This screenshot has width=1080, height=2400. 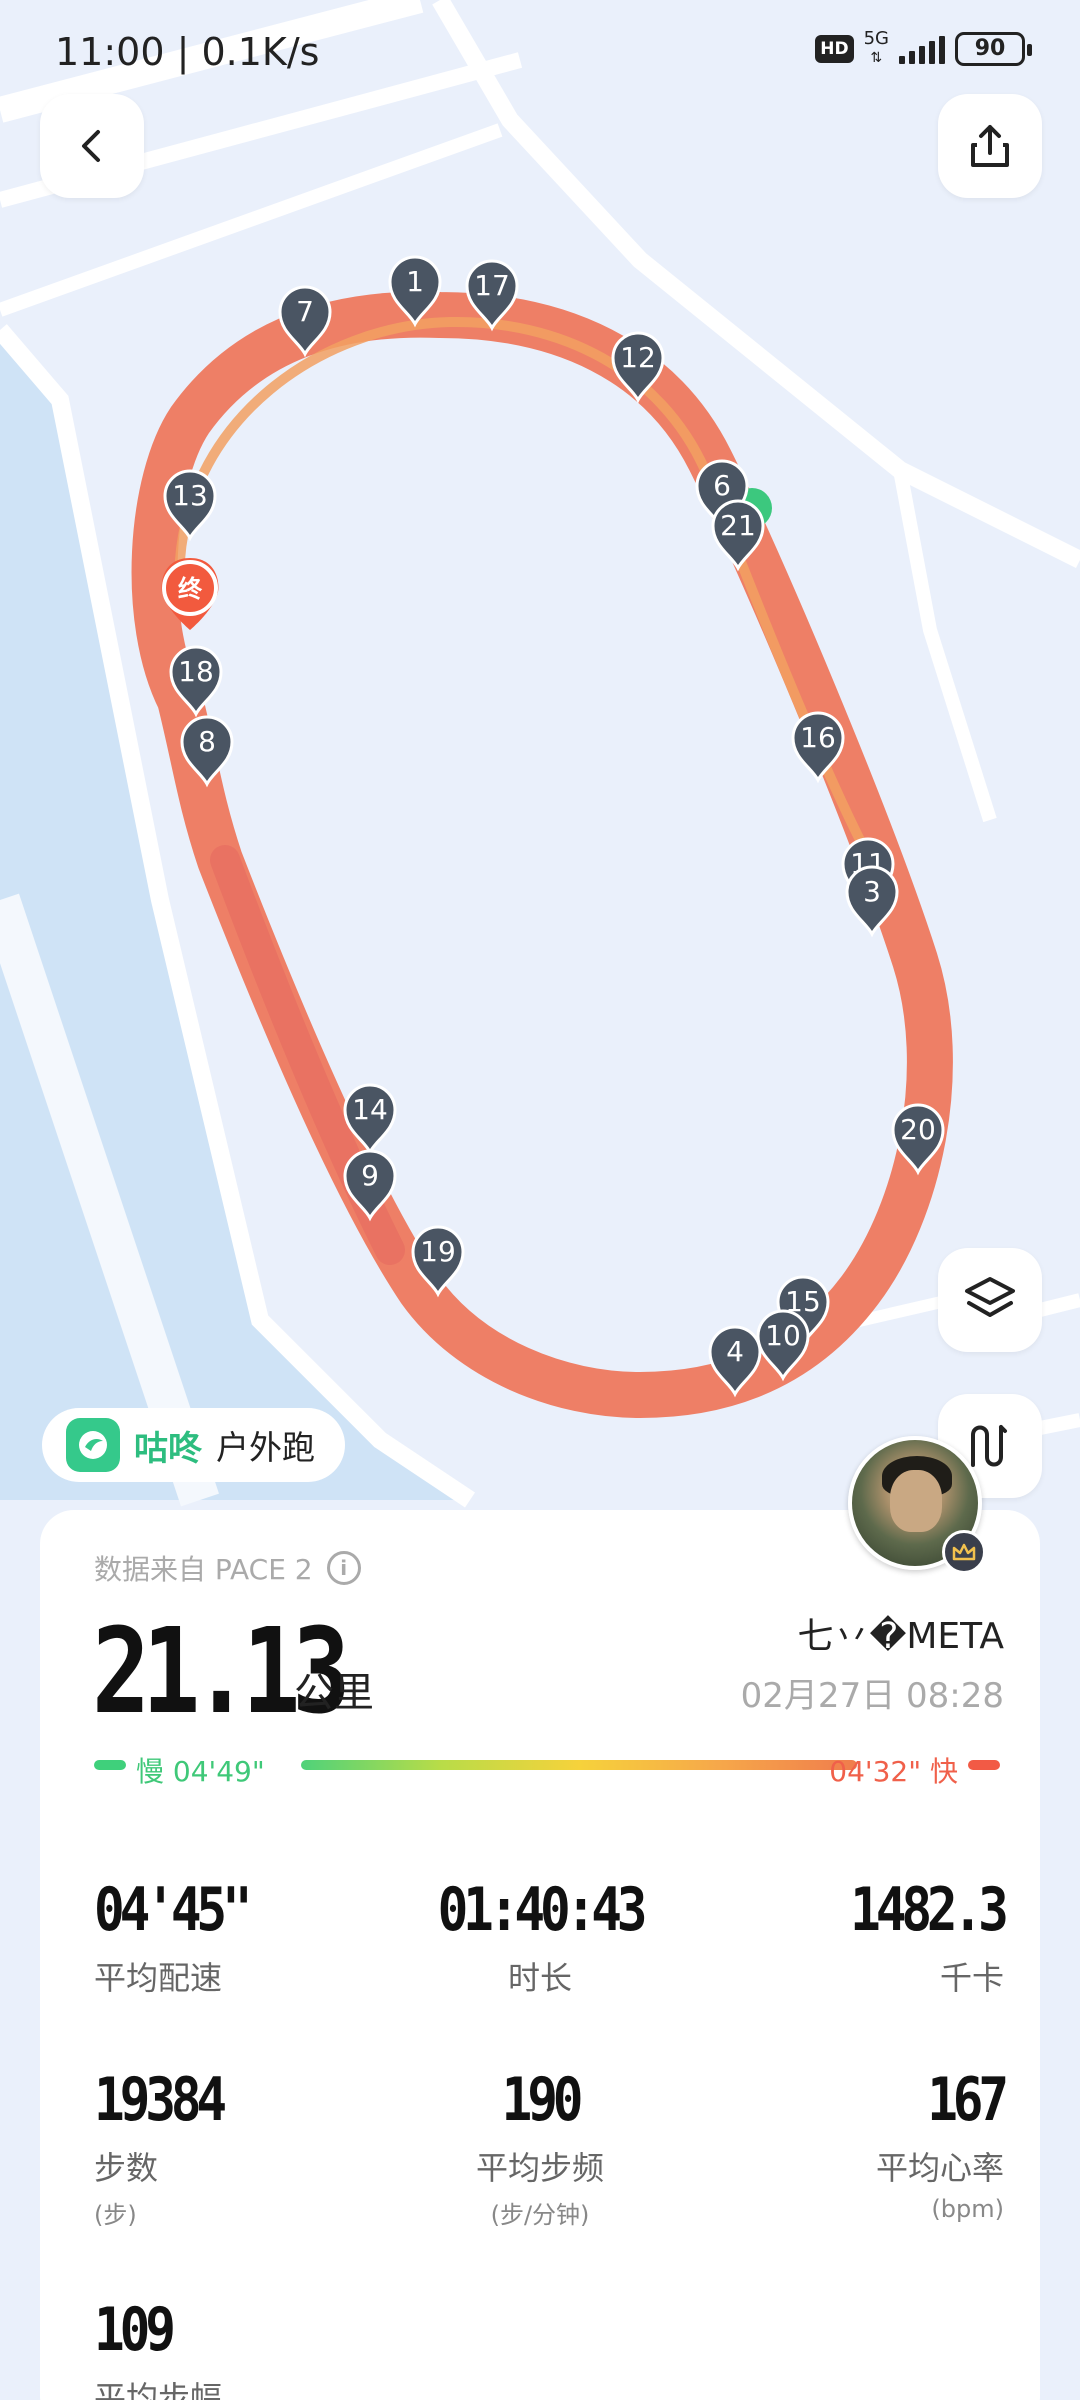 I want to click on app-name: 咕咚, so click(x=168, y=1448).